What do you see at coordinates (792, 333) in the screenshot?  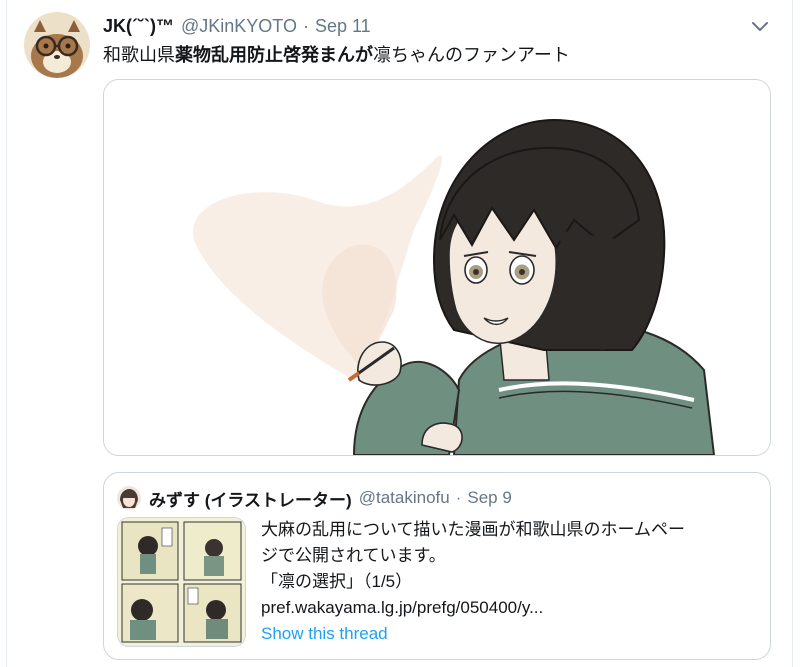 I see `timeline-border-right` at bounding box center [792, 333].